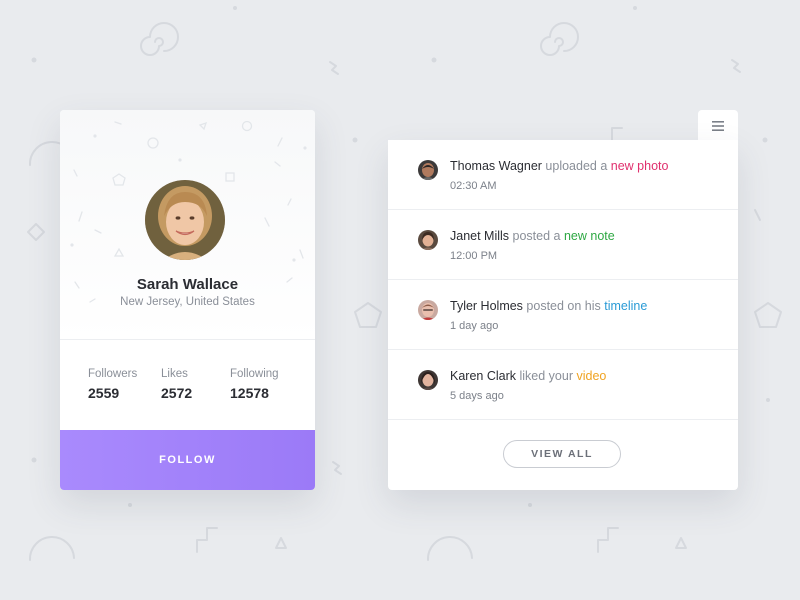  What do you see at coordinates (591, 376) in the screenshot?
I see `activity-object-link: video` at bounding box center [591, 376].